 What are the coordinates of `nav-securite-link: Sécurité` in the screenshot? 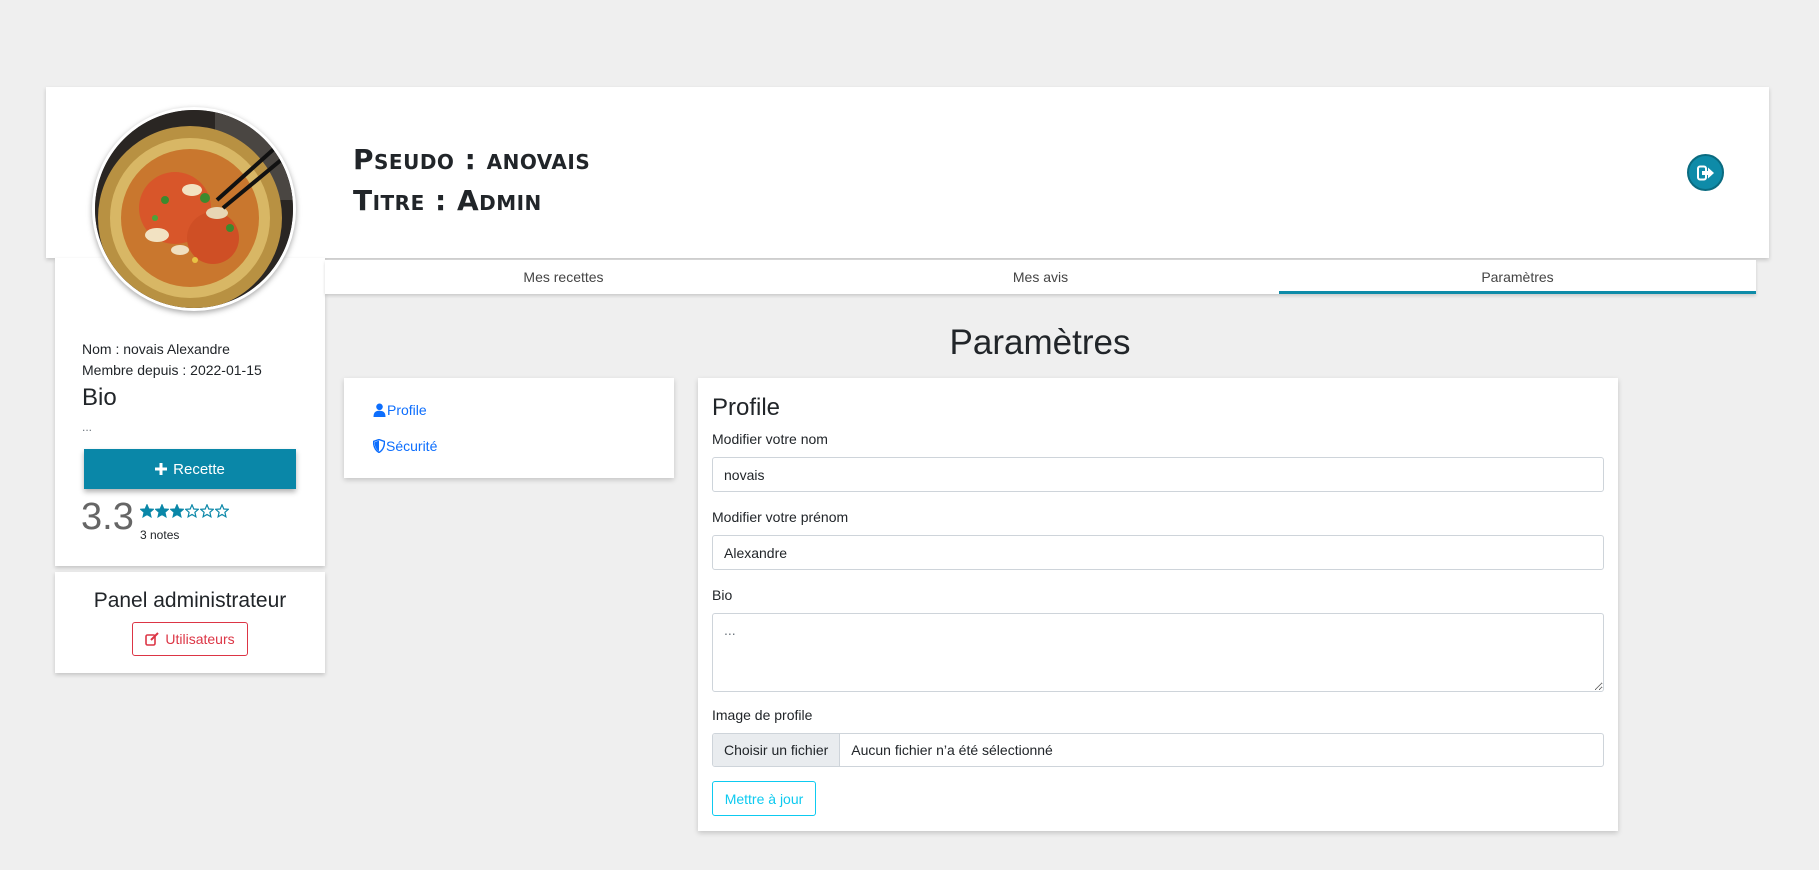 It's located at (405, 446).